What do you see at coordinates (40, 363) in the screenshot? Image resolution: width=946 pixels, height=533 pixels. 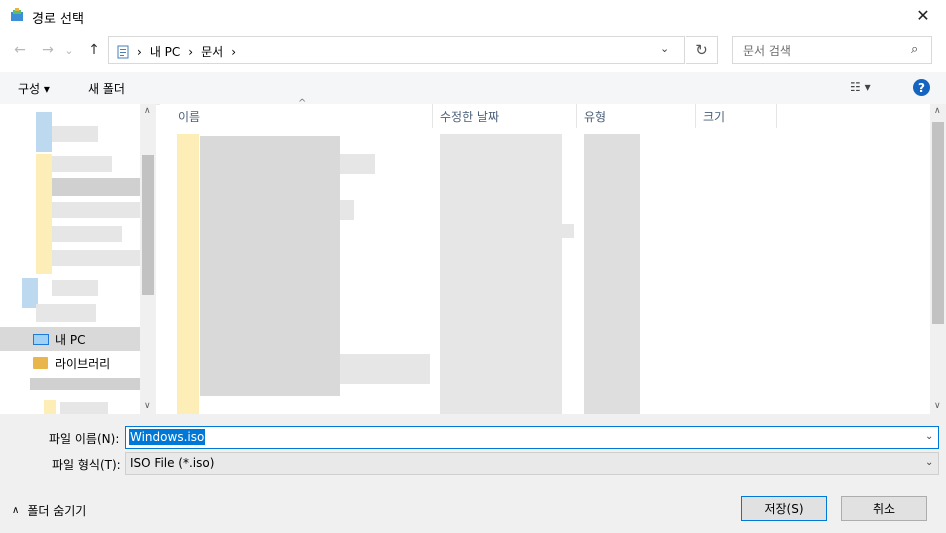 I see `library-icon` at bounding box center [40, 363].